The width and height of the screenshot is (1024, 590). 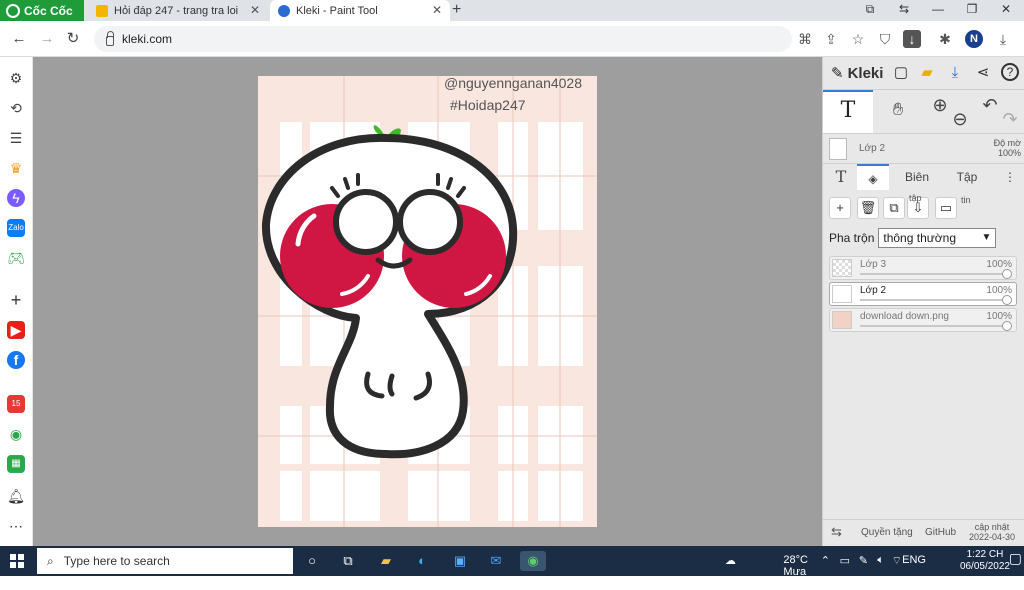 What do you see at coordinates (946, 208) in the screenshot?
I see `rename-layer-icon: ▭` at bounding box center [946, 208].